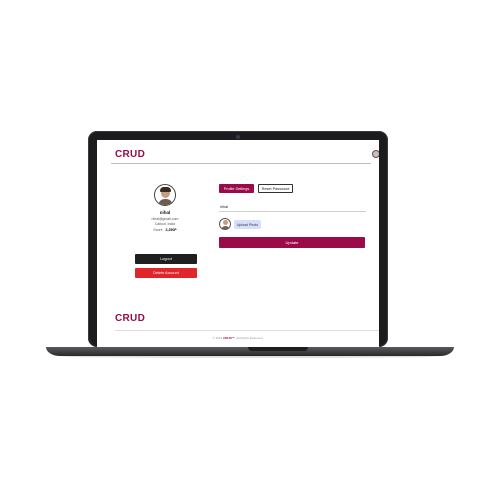  Describe the element at coordinates (241, 163) in the screenshot. I see `header-divider` at that location.